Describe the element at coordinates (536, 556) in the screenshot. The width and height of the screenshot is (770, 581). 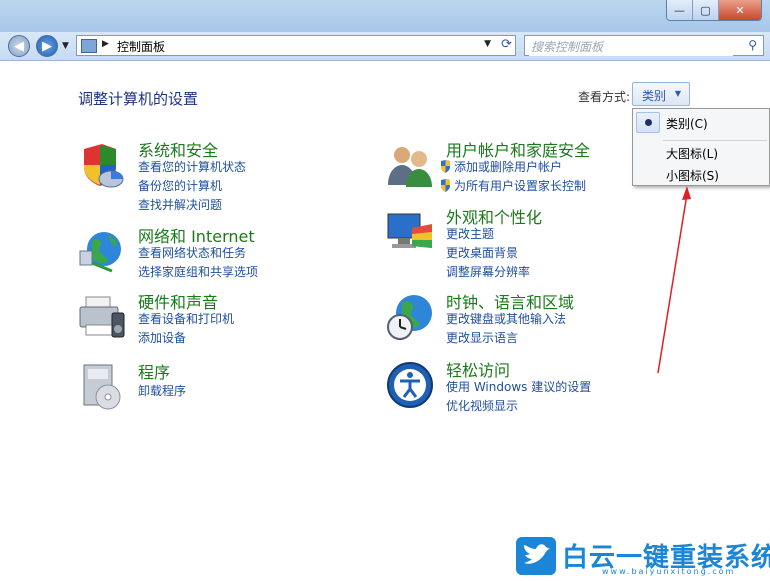
I see `bird-logo-icon` at that location.